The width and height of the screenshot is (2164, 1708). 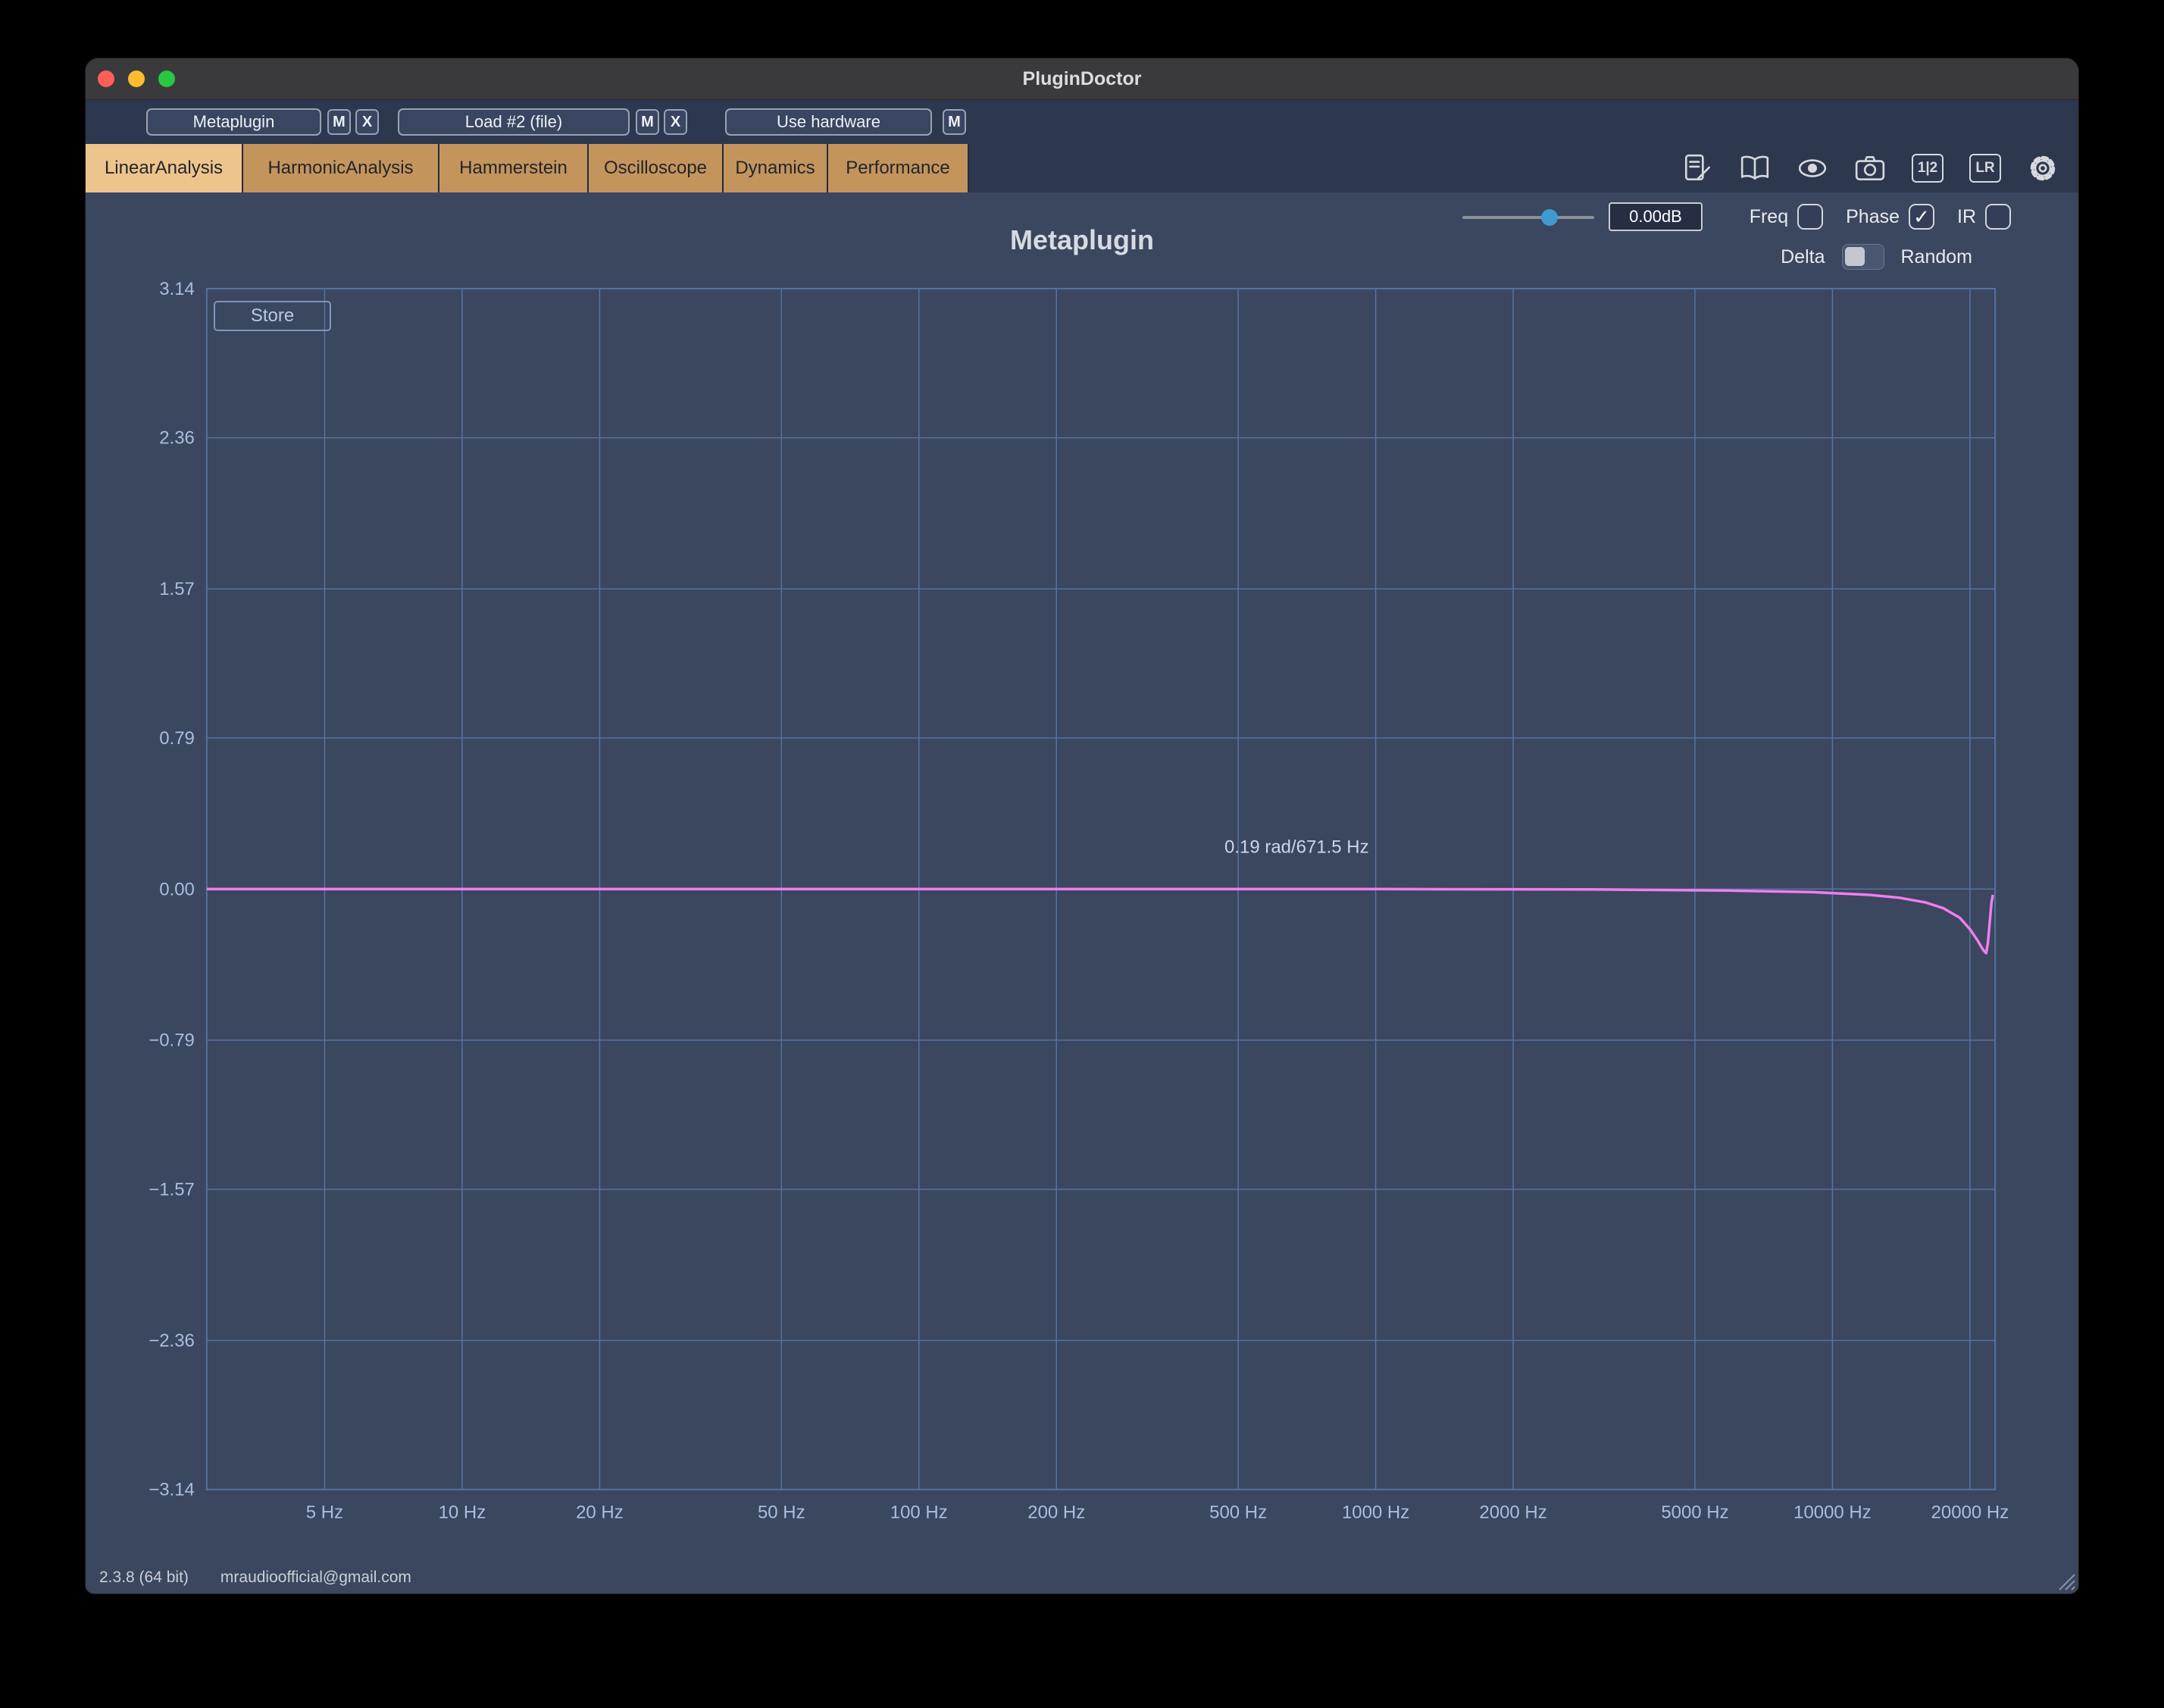 I want to click on plugin-slot-3-button: Use hardware, so click(x=828, y=122).